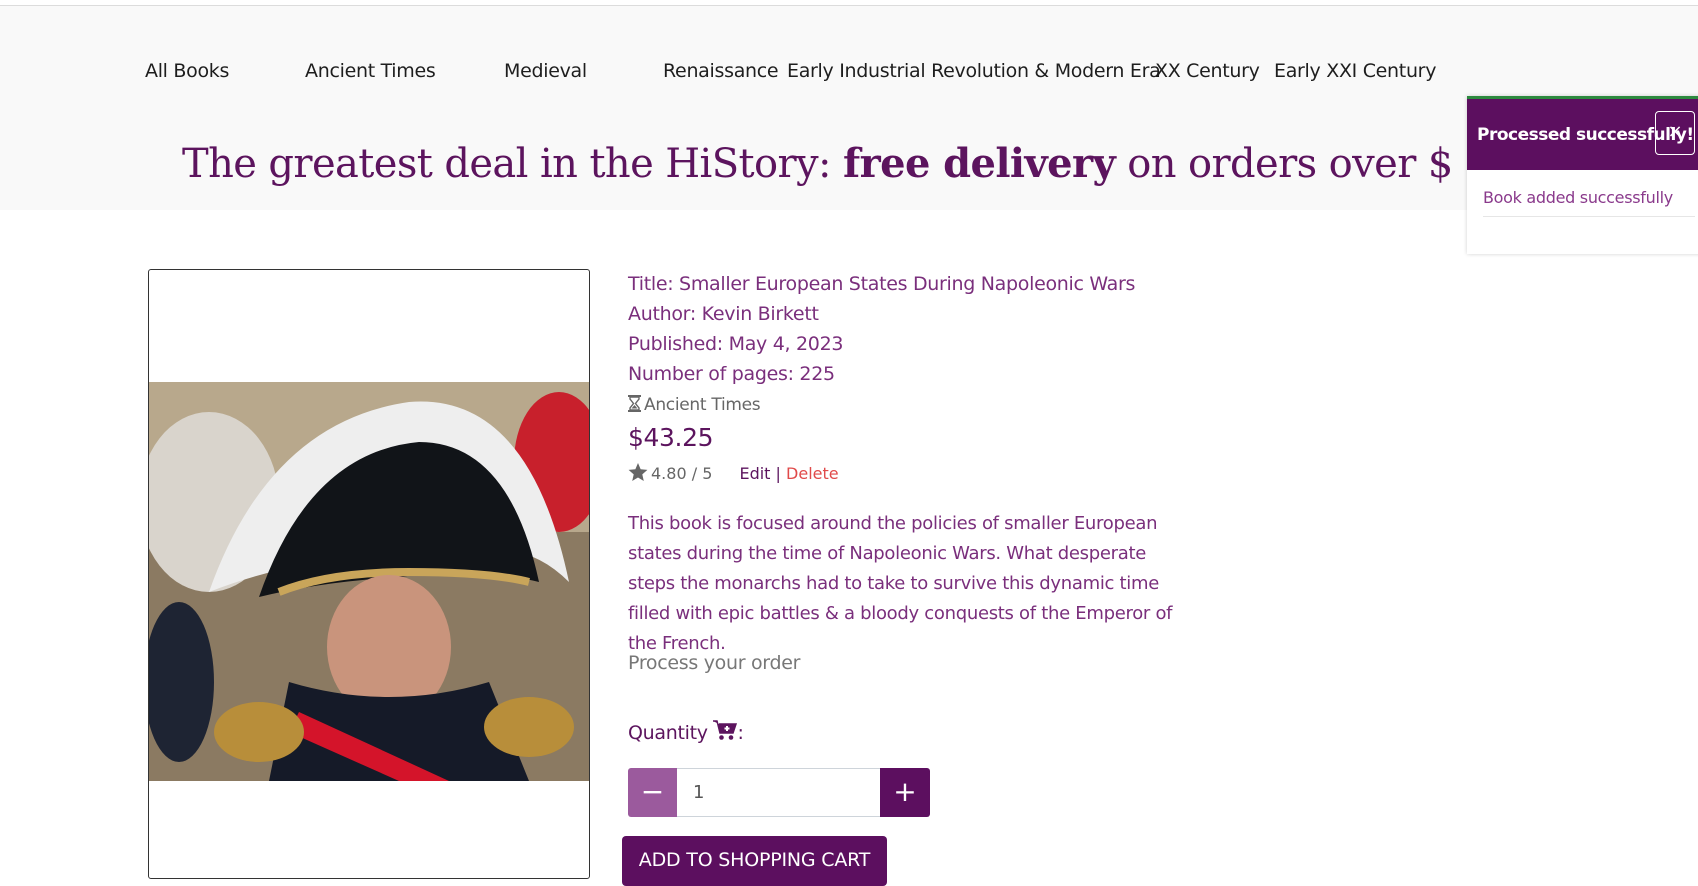 The width and height of the screenshot is (1698, 886). Describe the element at coordinates (1582, 134) in the screenshot. I see `toast-header: Processed successfully! ×` at that location.